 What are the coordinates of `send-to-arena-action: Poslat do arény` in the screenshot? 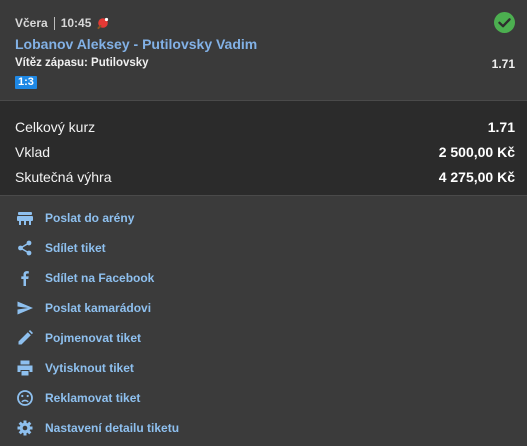 It's located at (263, 218).